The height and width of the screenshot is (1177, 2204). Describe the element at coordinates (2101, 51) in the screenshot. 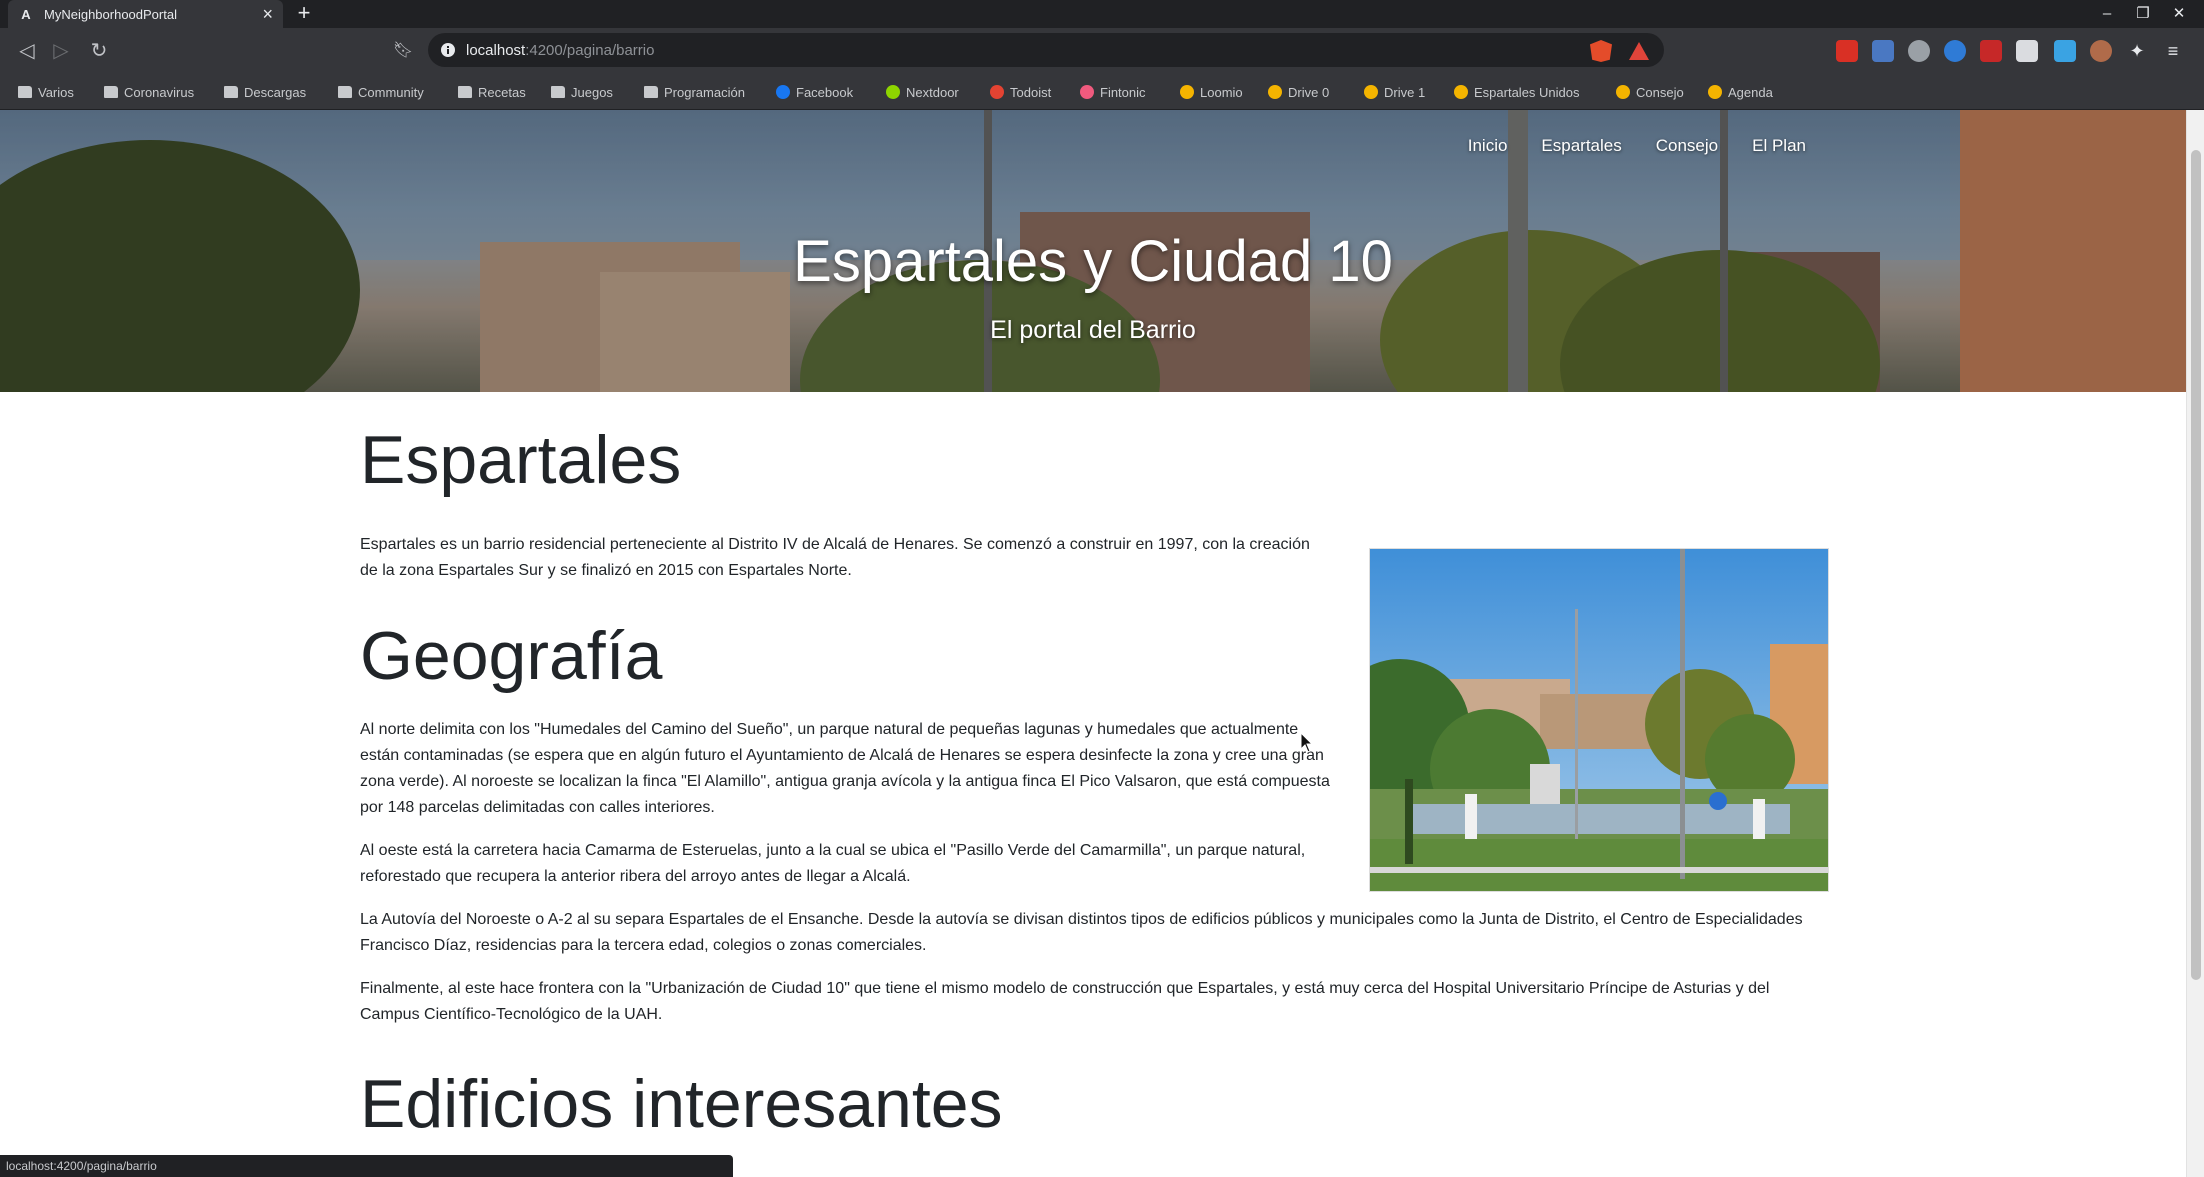

I see `extension-8-icon` at that location.